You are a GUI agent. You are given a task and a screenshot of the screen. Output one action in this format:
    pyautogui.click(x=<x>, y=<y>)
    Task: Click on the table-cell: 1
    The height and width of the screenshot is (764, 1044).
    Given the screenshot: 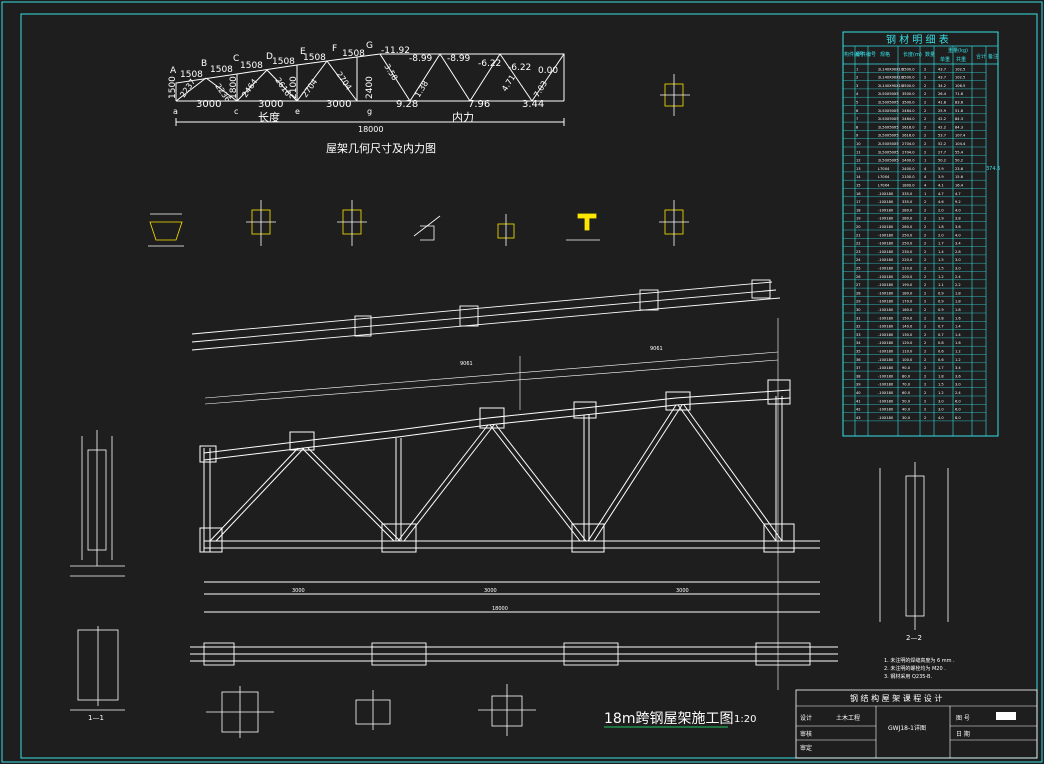 What is the action you would take?
    pyautogui.click(x=857, y=69)
    